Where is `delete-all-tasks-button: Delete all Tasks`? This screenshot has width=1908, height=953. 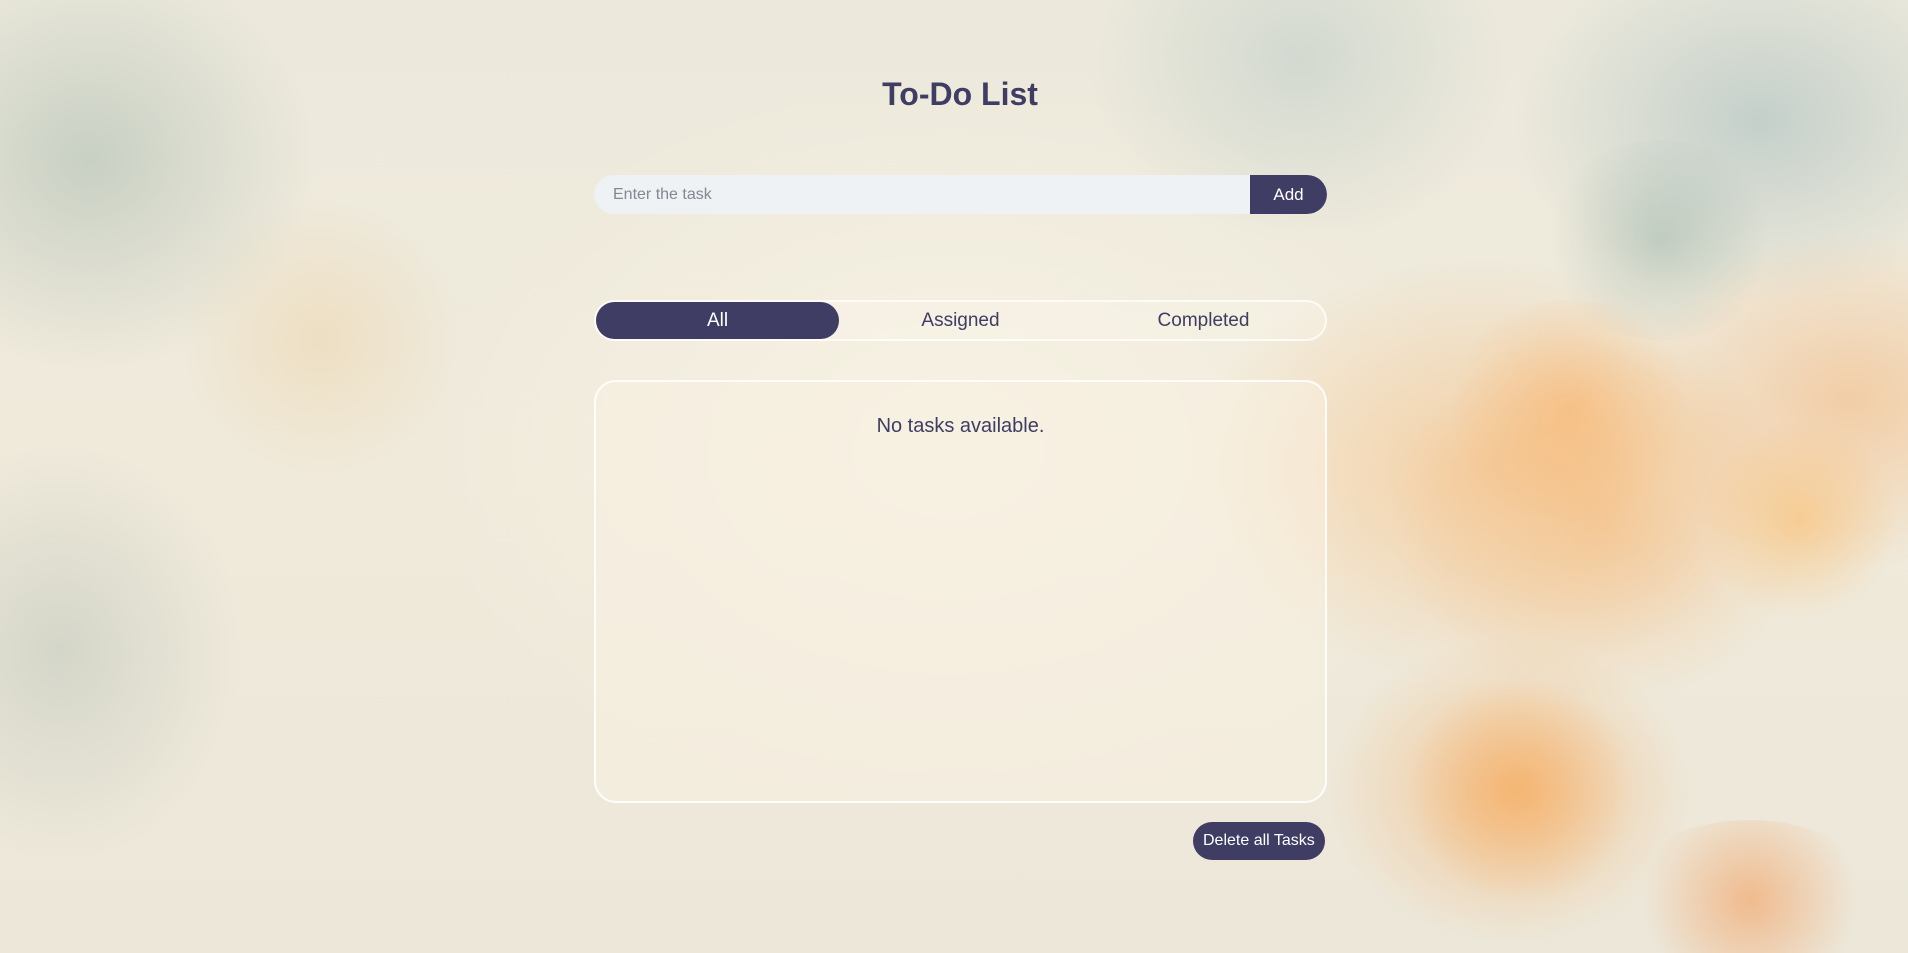 delete-all-tasks-button: Delete all Tasks is located at coordinates (1259, 841).